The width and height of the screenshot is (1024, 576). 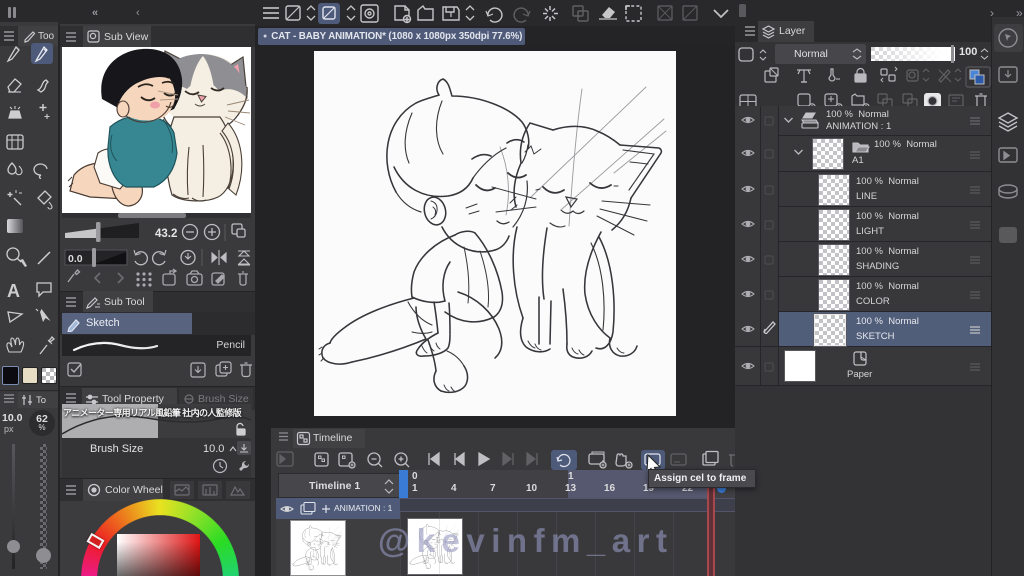 I want to click on svg-text: A, so click(x=13, y=291).